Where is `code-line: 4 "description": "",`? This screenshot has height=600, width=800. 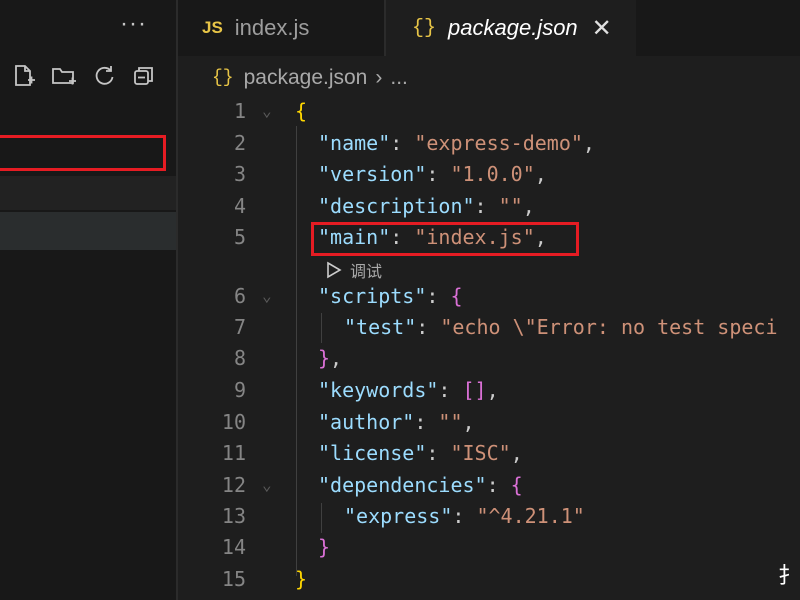
code-line: 4 "description": "", is located at coordinates (489, 206).